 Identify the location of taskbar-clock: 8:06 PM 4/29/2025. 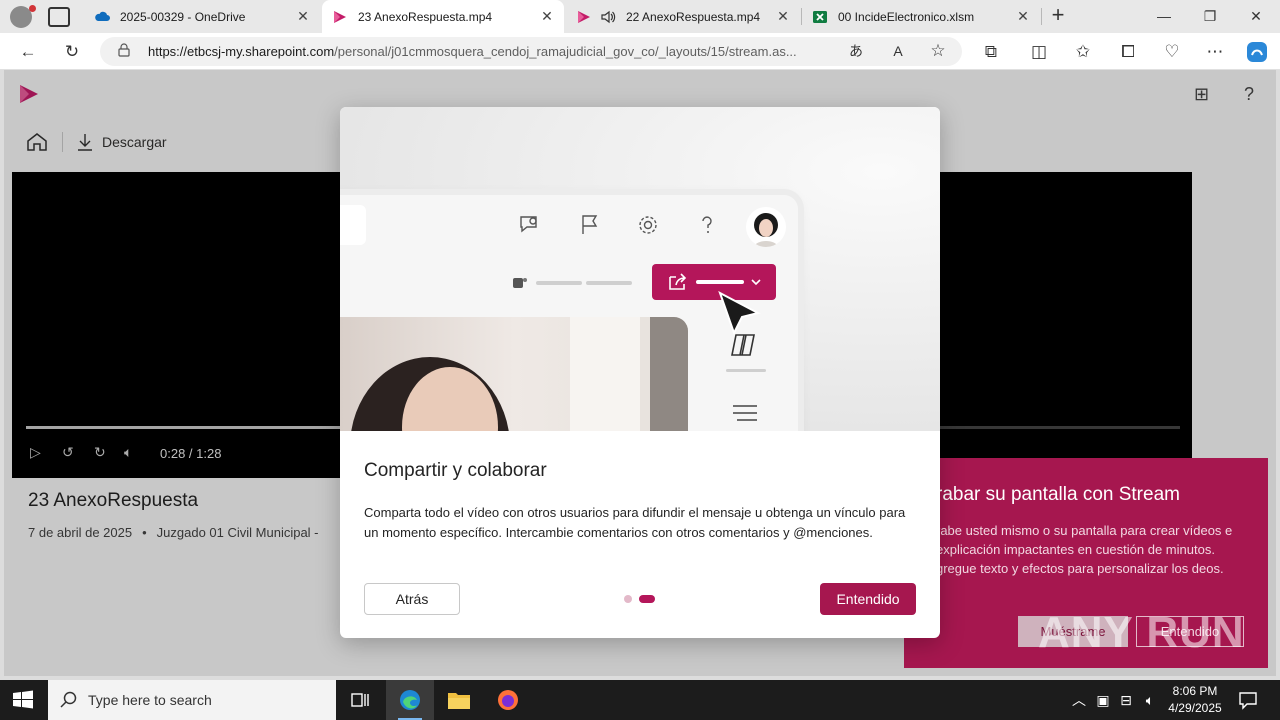
(1195, 700).